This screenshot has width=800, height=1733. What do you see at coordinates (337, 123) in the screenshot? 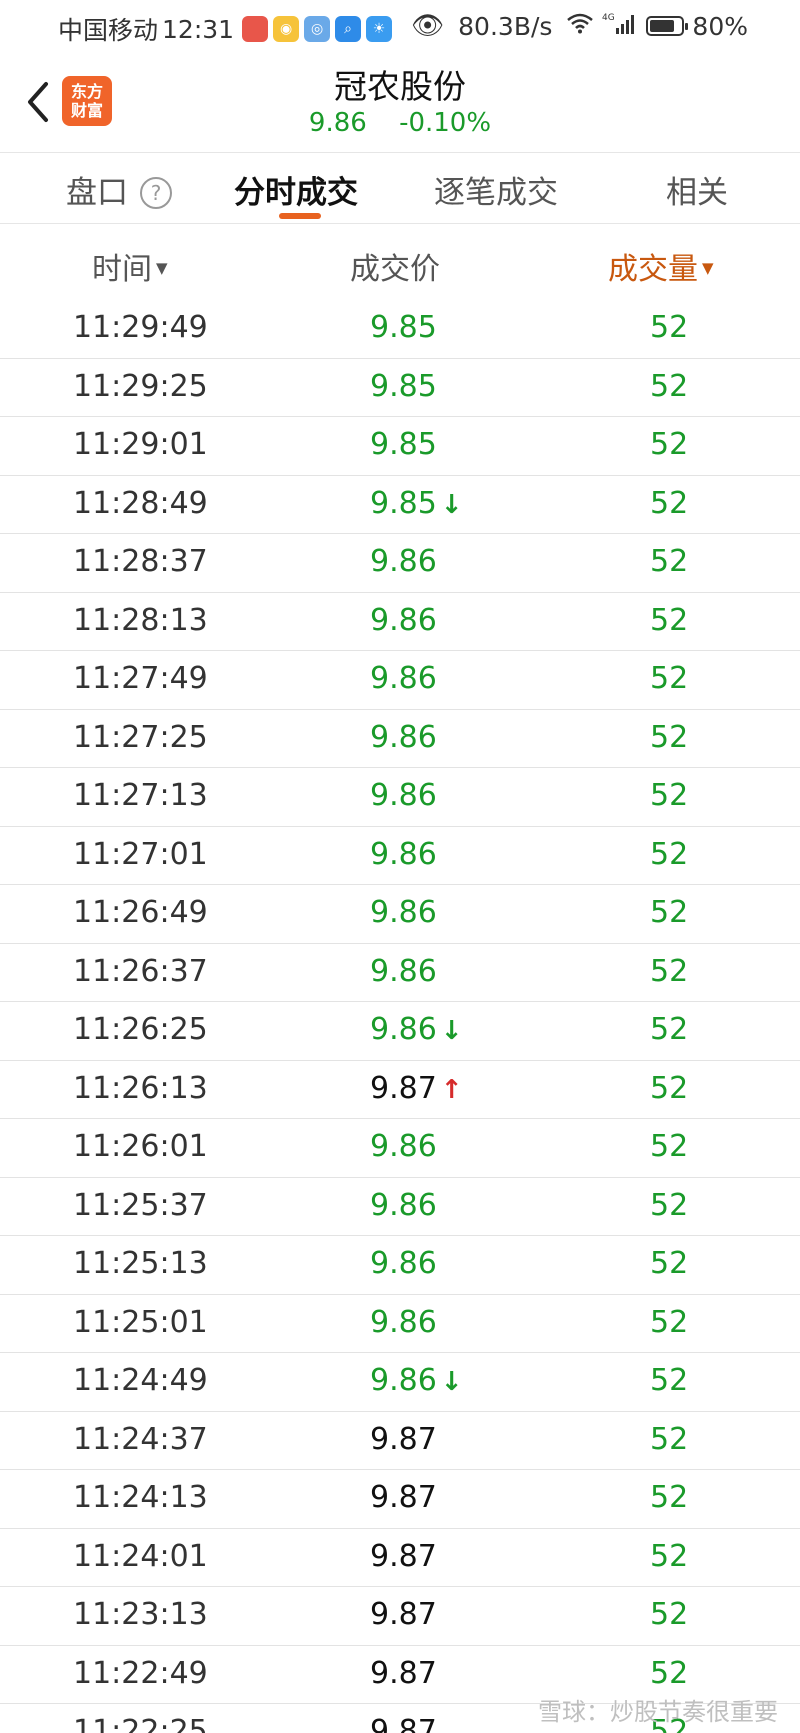
I see `stock-price: 9.86` at bounding box center [337, 123].